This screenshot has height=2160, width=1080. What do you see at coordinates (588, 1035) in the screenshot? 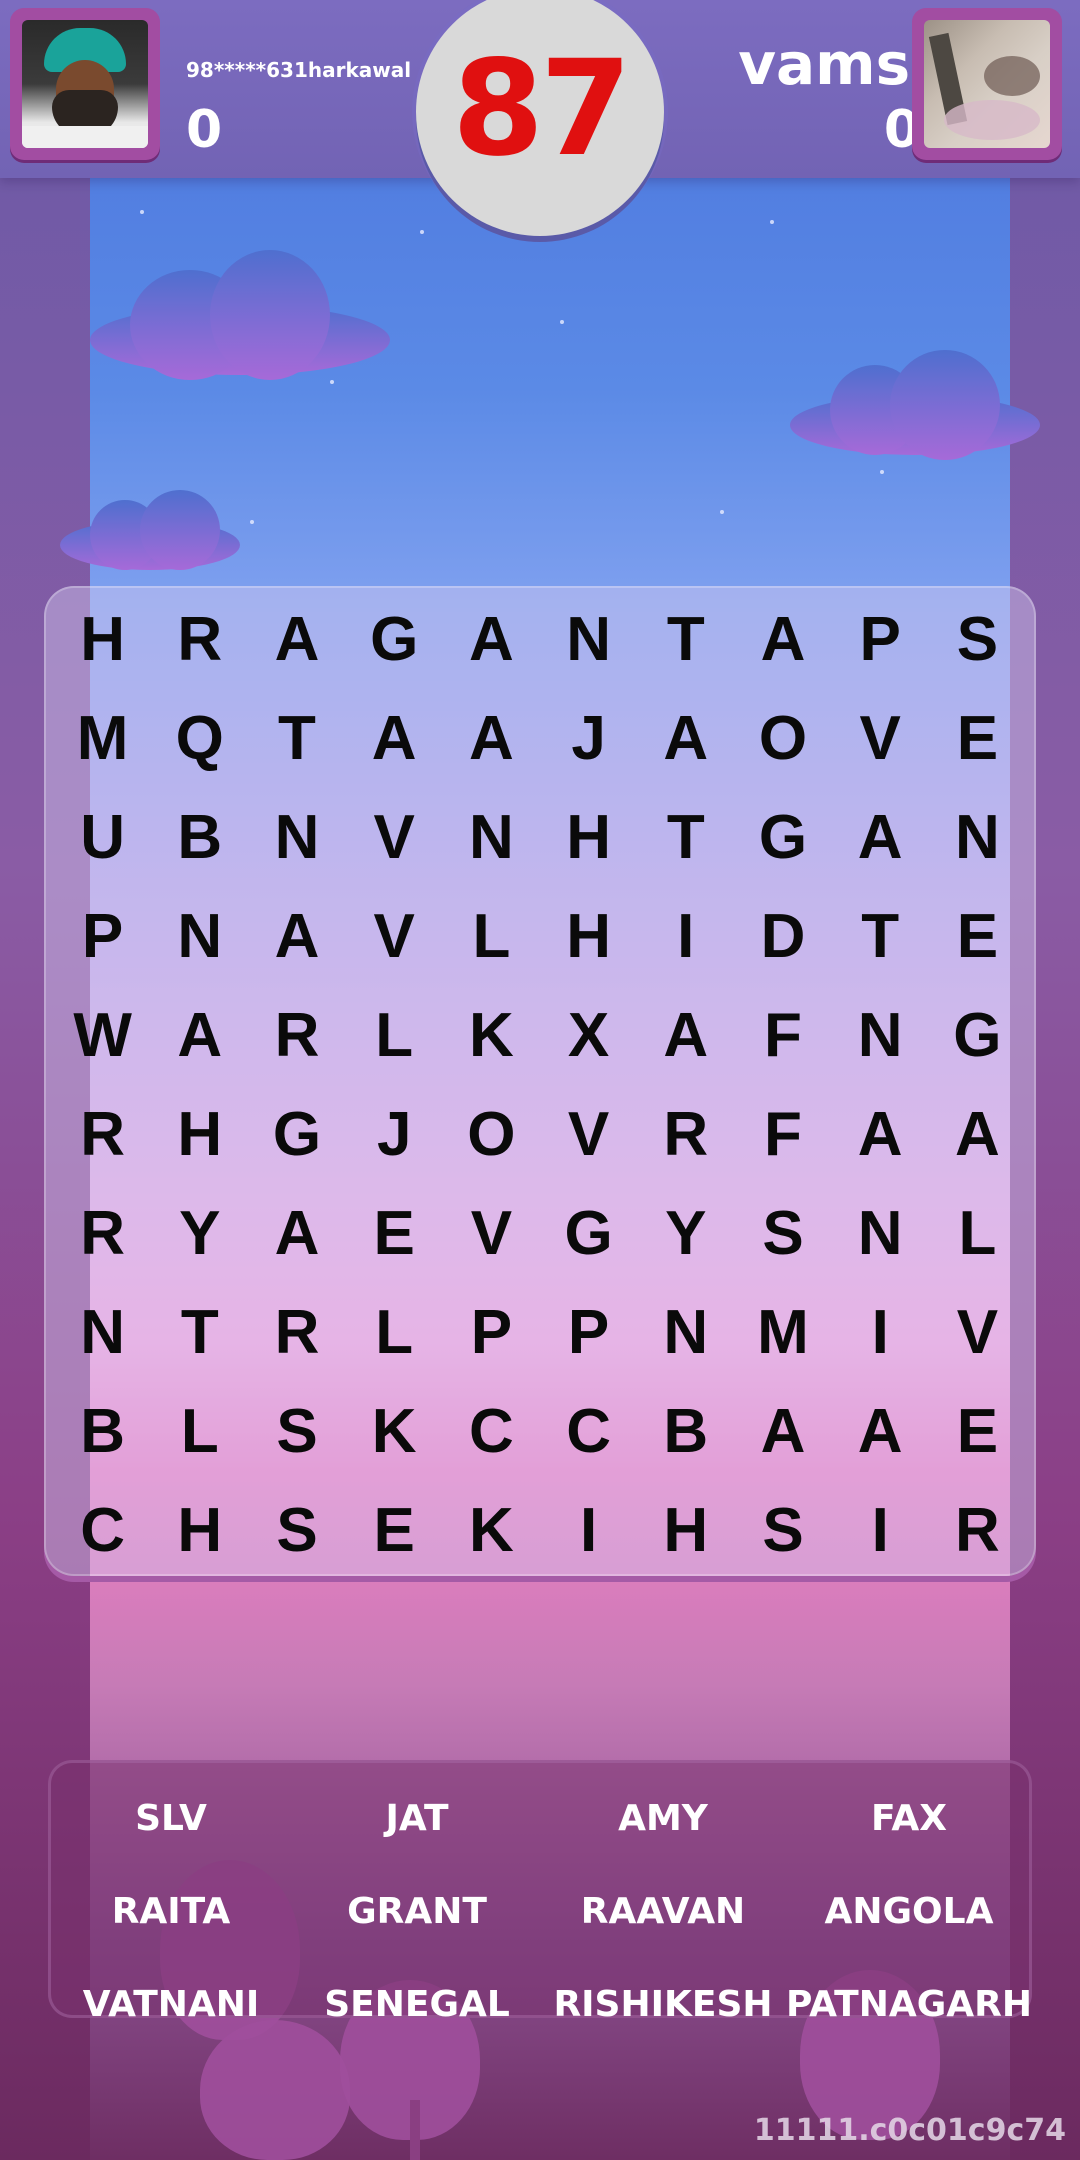
I see `grid-cell: X` at bounding box center [588, 1035].